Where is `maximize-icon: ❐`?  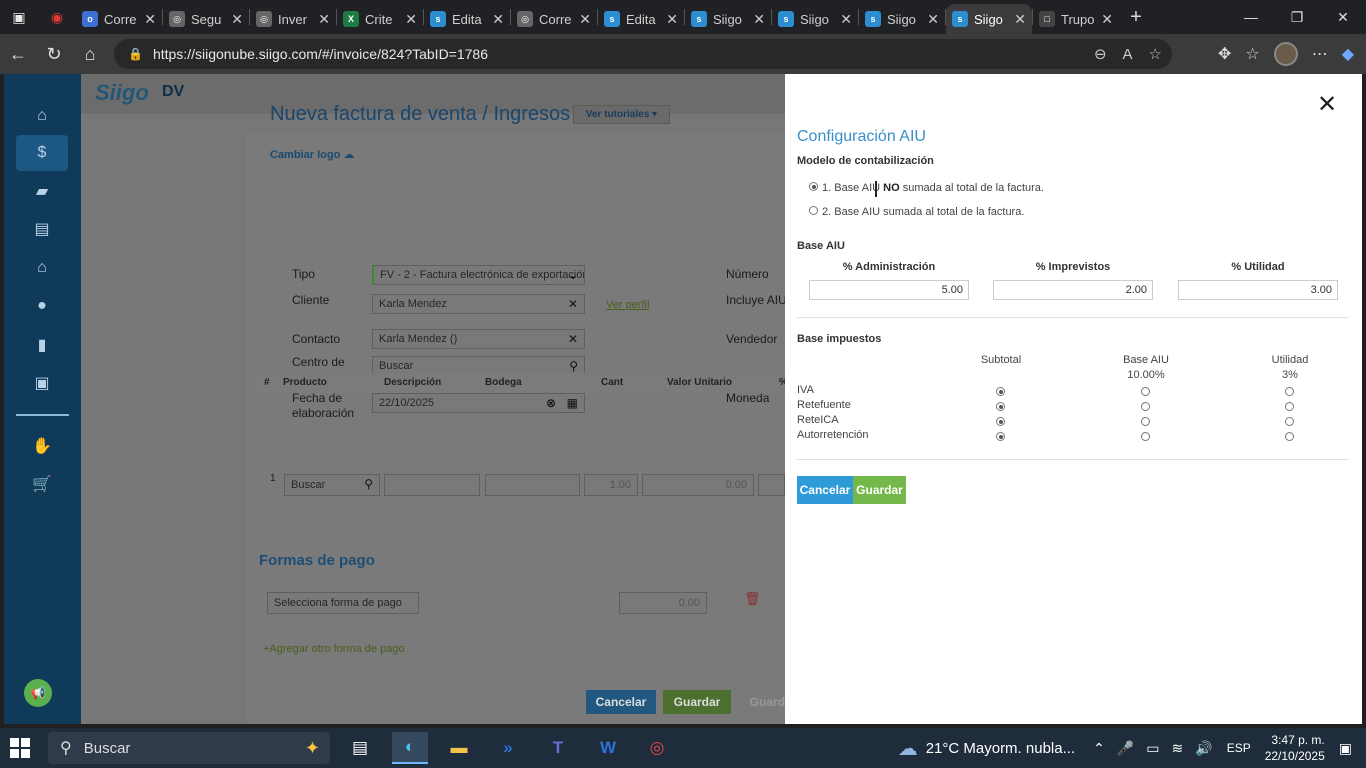
maximize-icon: ❐ is located at coordinates (1297, 17).